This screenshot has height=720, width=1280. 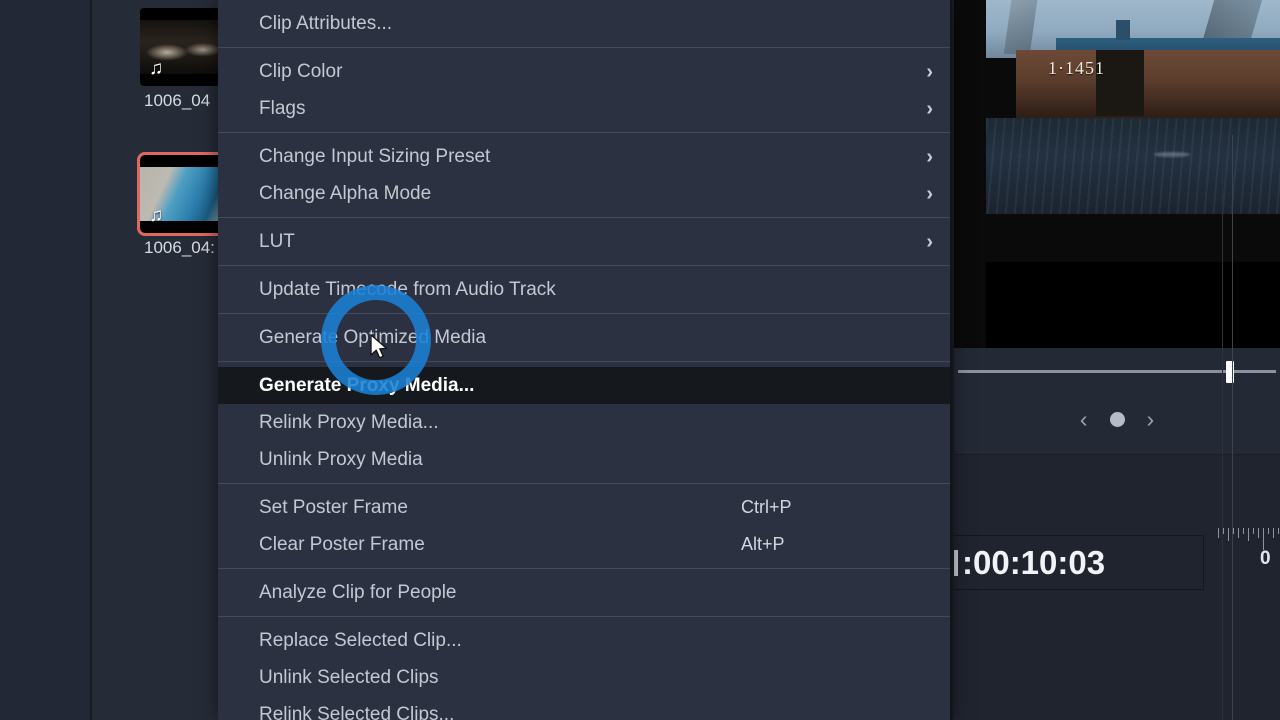 What do you see at coordinates (584, 677) in the screenshot?
I see `menu-item: Unlink Selected Clips` at bounding box center [584, 677].